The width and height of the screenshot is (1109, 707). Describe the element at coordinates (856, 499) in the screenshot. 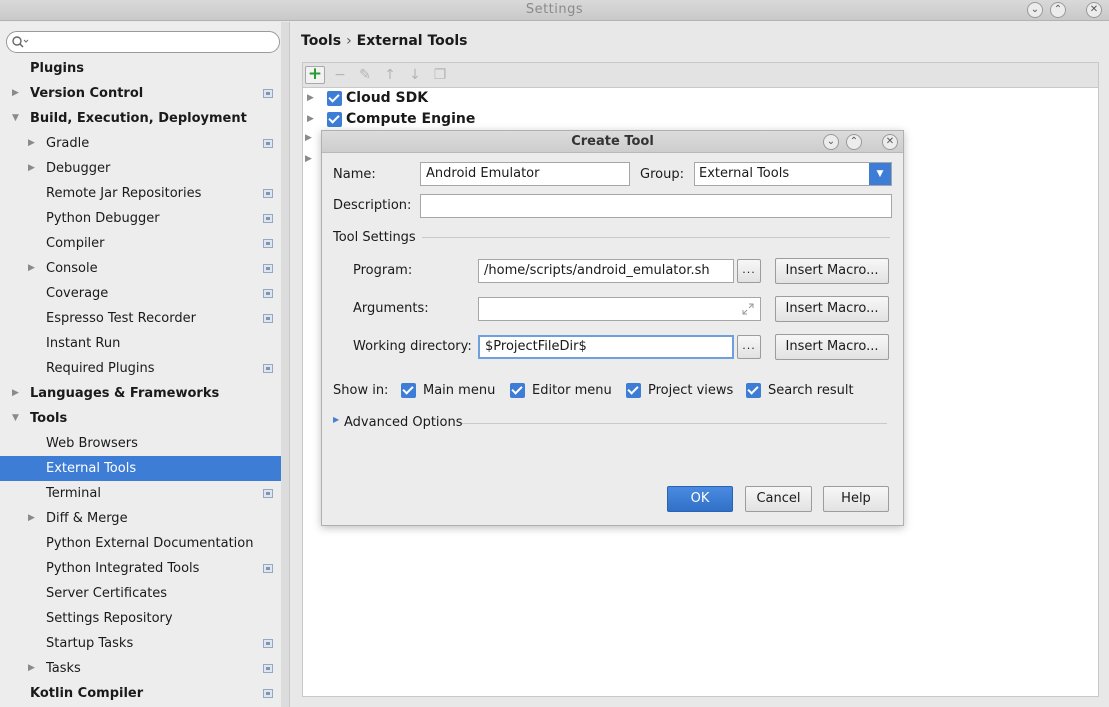

I see `help-button: Help` at that location.